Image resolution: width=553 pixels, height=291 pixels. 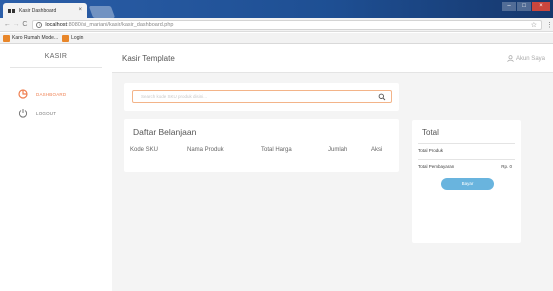 What do you see at coordinates (205, 150) in the screenshot?
I see `column-header-nama-produk: Nama Produk` at bounding box center [205, 150].